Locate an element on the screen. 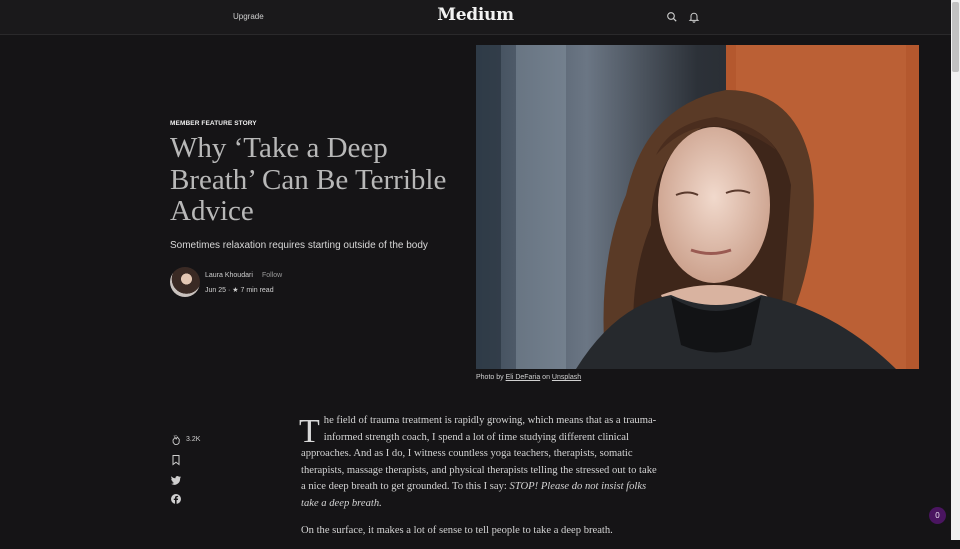 The width and height of the screenshot is (960, 549). notification-badge: 0 is located at coordinates (937, 515).